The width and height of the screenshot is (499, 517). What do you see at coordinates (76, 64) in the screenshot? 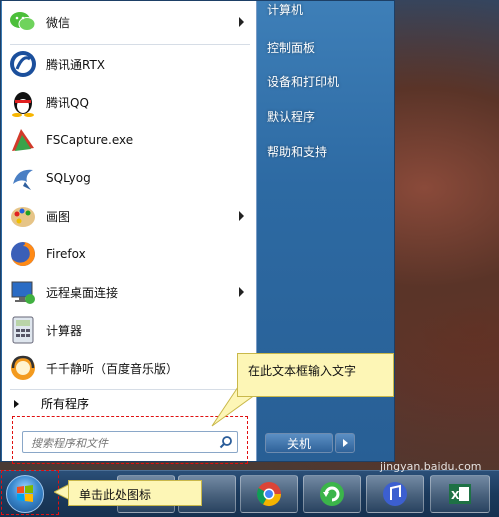
I see `program-label: 腾讯通RTX` at bounding box center [76, 64].